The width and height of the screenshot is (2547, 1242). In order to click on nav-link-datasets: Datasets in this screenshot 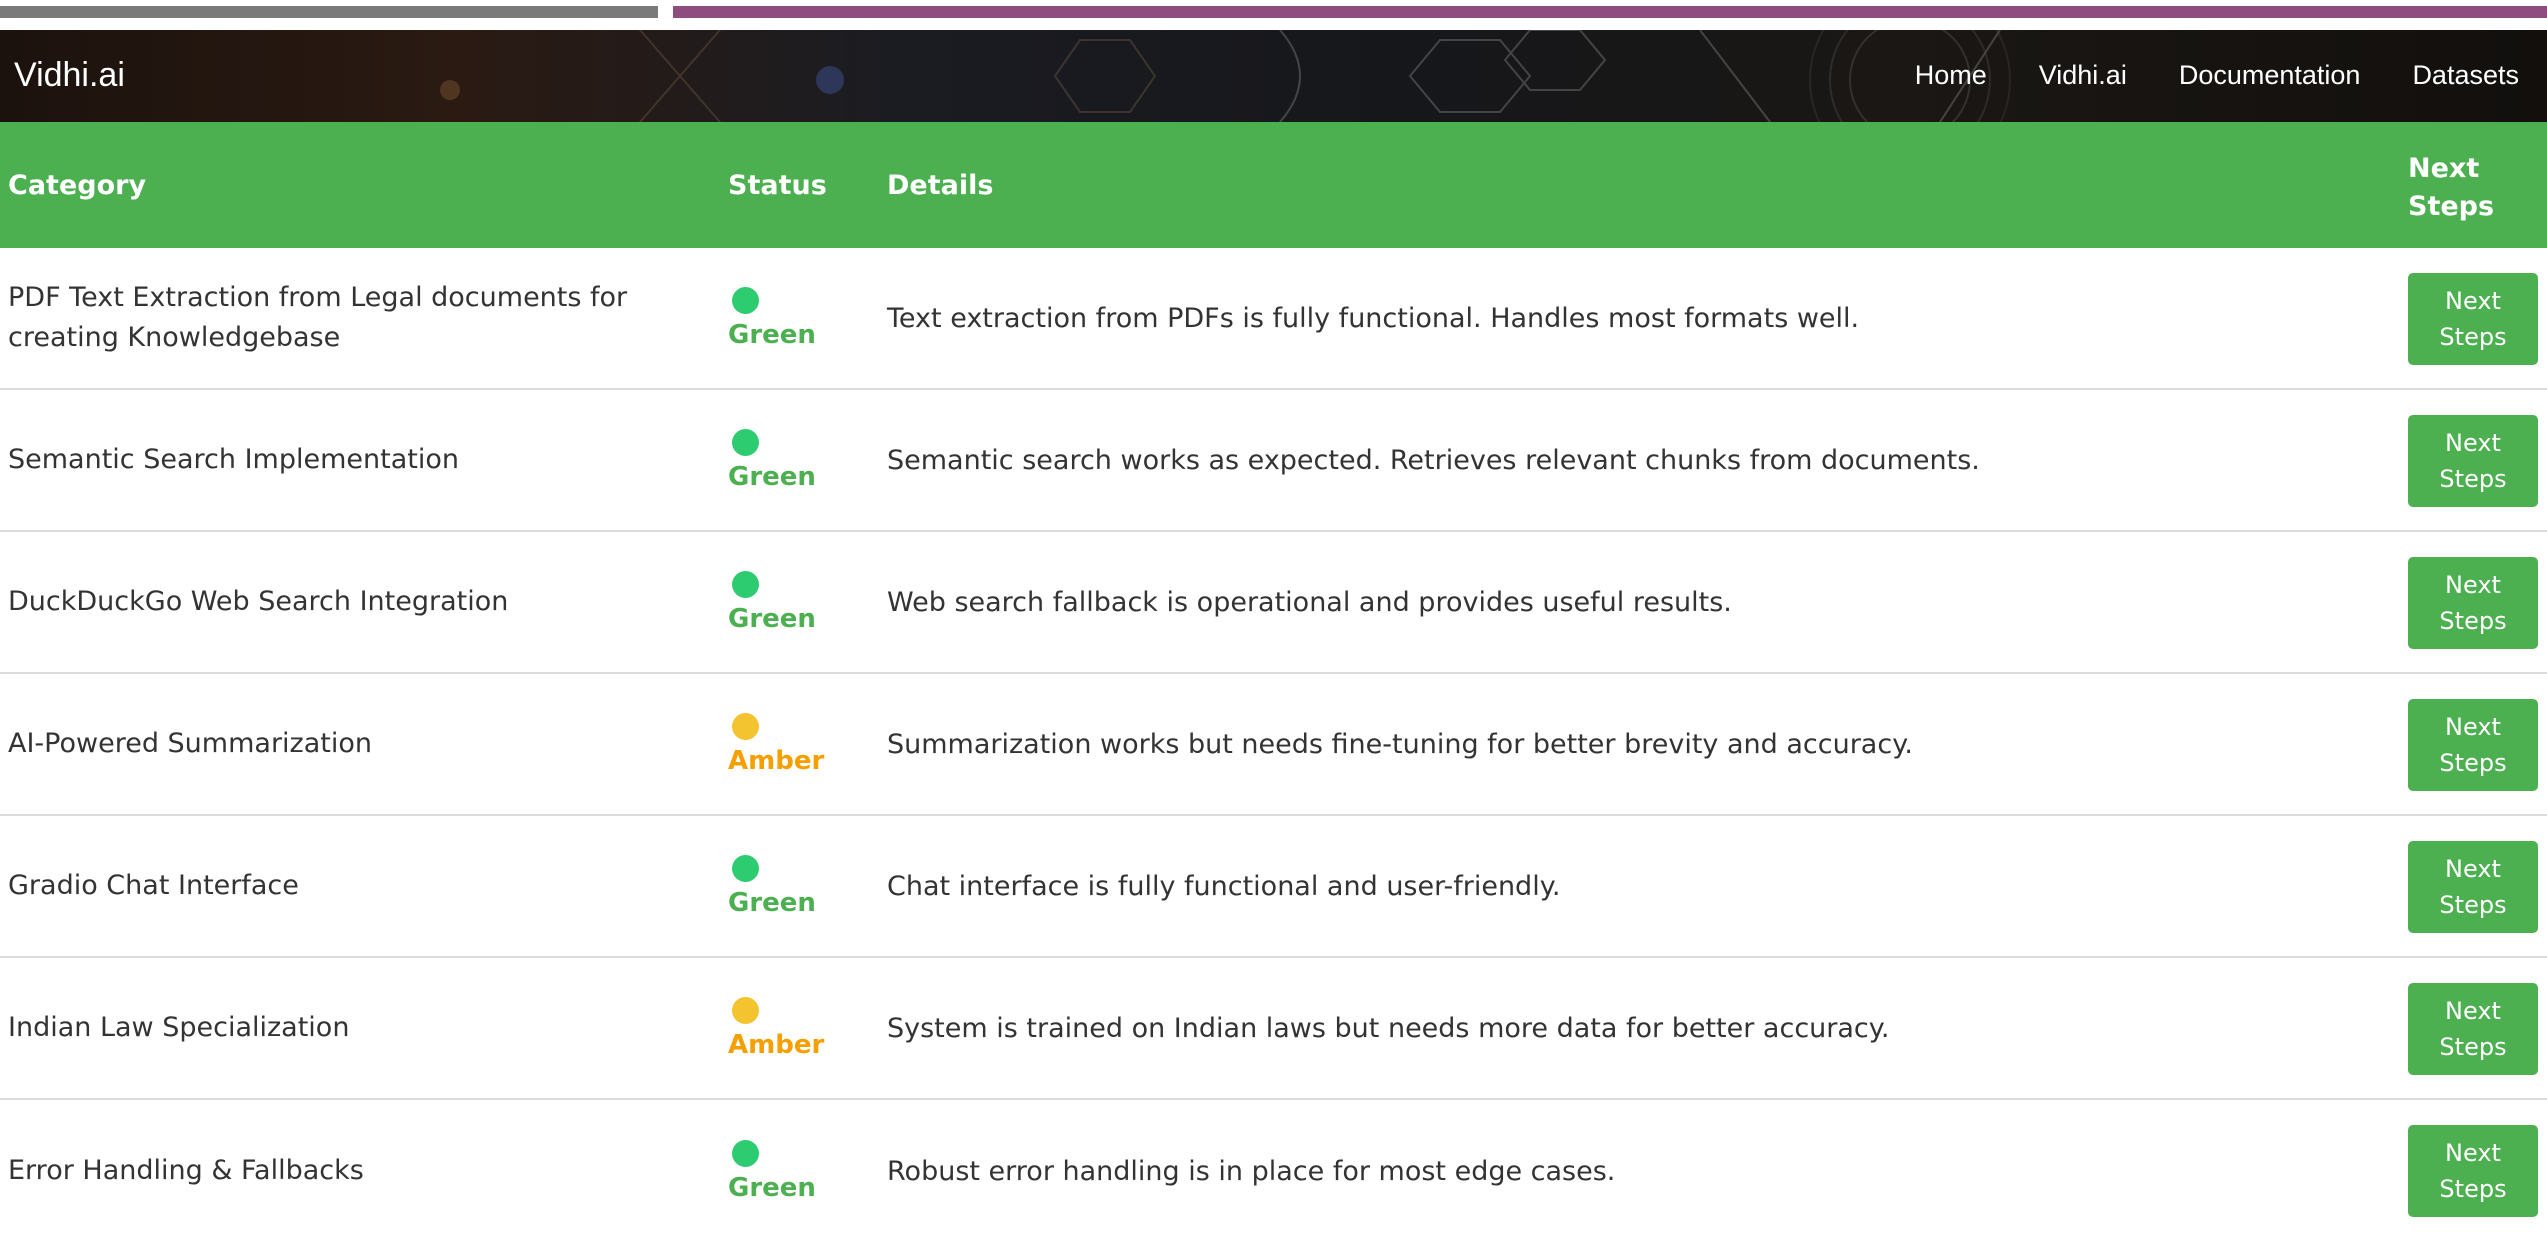, I will do `click(2467, 80)`.